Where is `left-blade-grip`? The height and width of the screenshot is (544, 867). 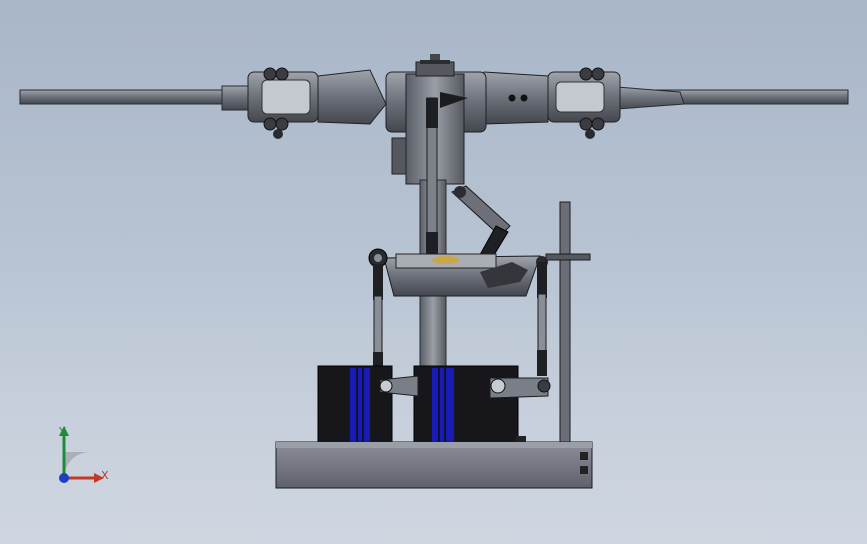 left-blade-grip is located at coordinates (203, 103).